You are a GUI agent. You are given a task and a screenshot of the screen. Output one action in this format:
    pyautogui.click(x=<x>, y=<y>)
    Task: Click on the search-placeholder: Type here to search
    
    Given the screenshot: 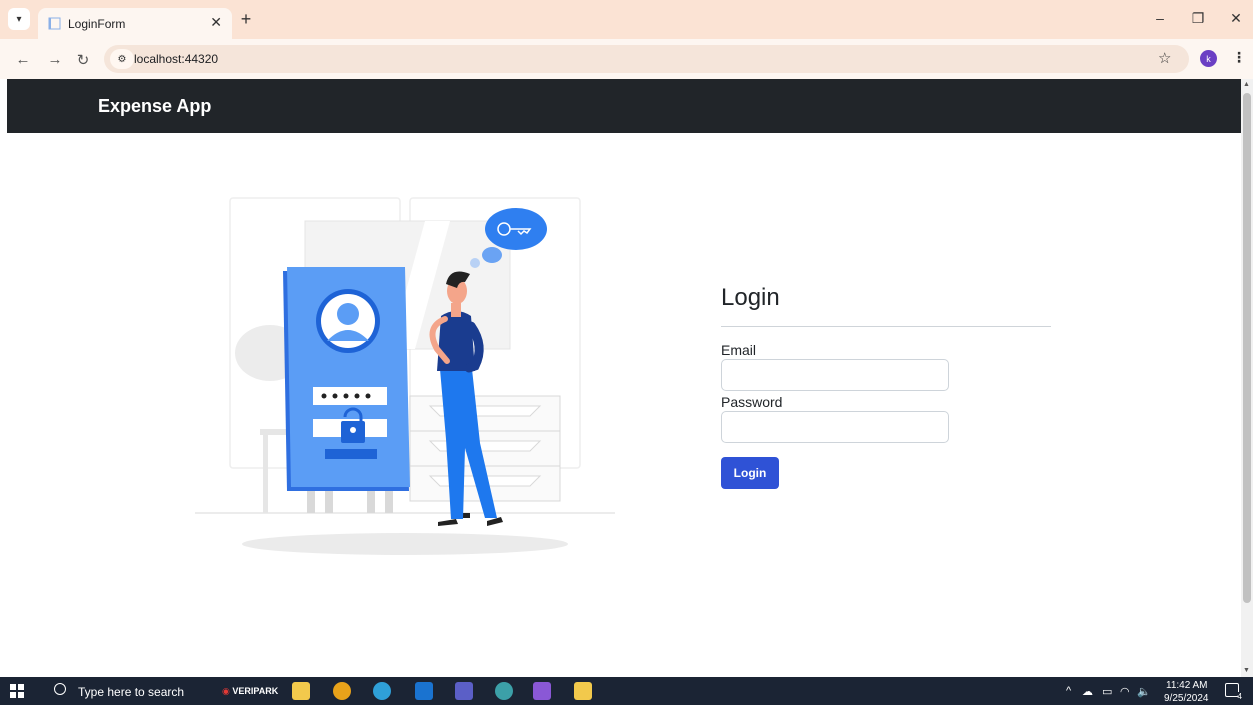 What is the action you would take?
    pyautogui.click(x=131, y=692)
    